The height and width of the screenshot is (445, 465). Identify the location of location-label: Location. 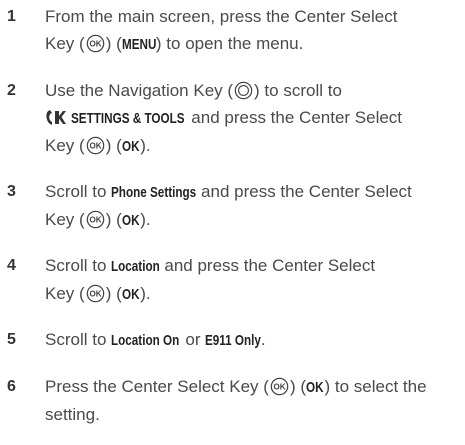
(135, 266).